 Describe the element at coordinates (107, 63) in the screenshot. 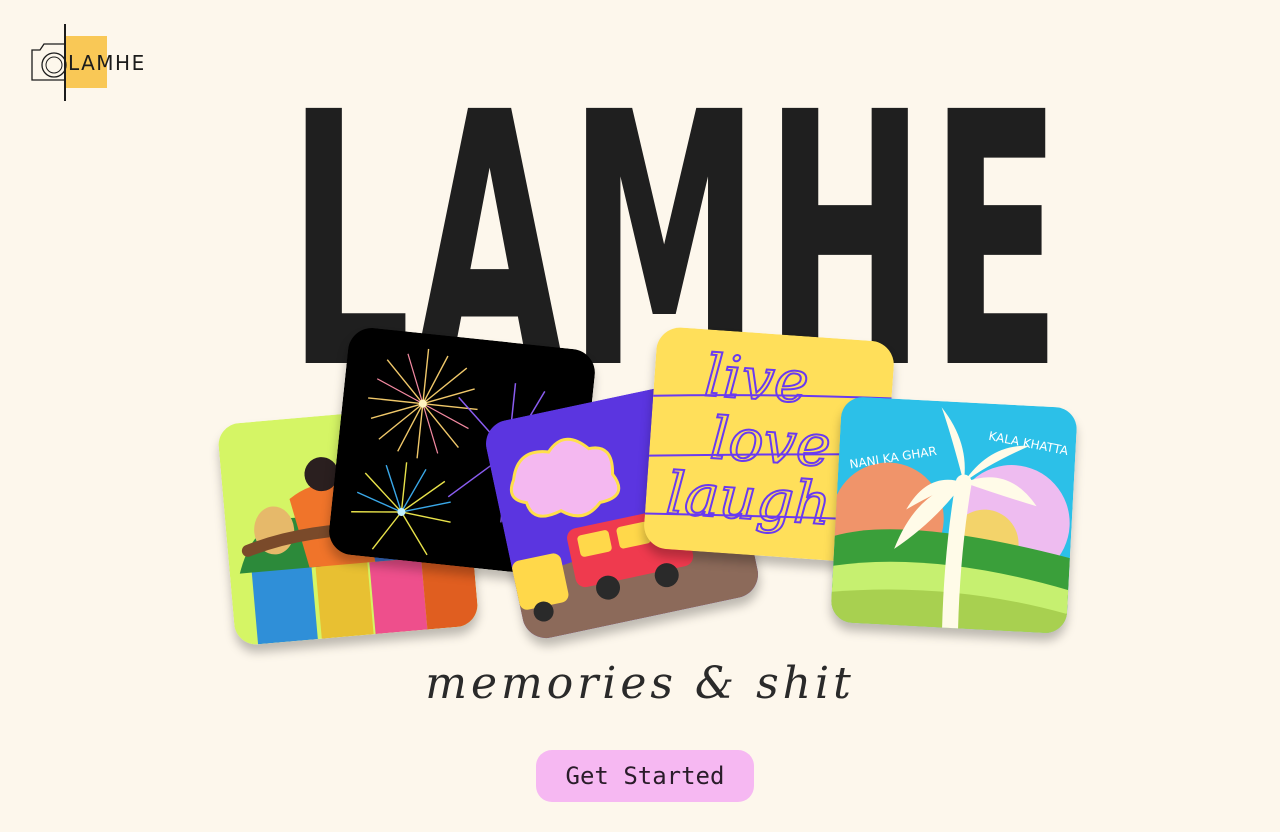

I see `logo-text: LAMHE` at that location.